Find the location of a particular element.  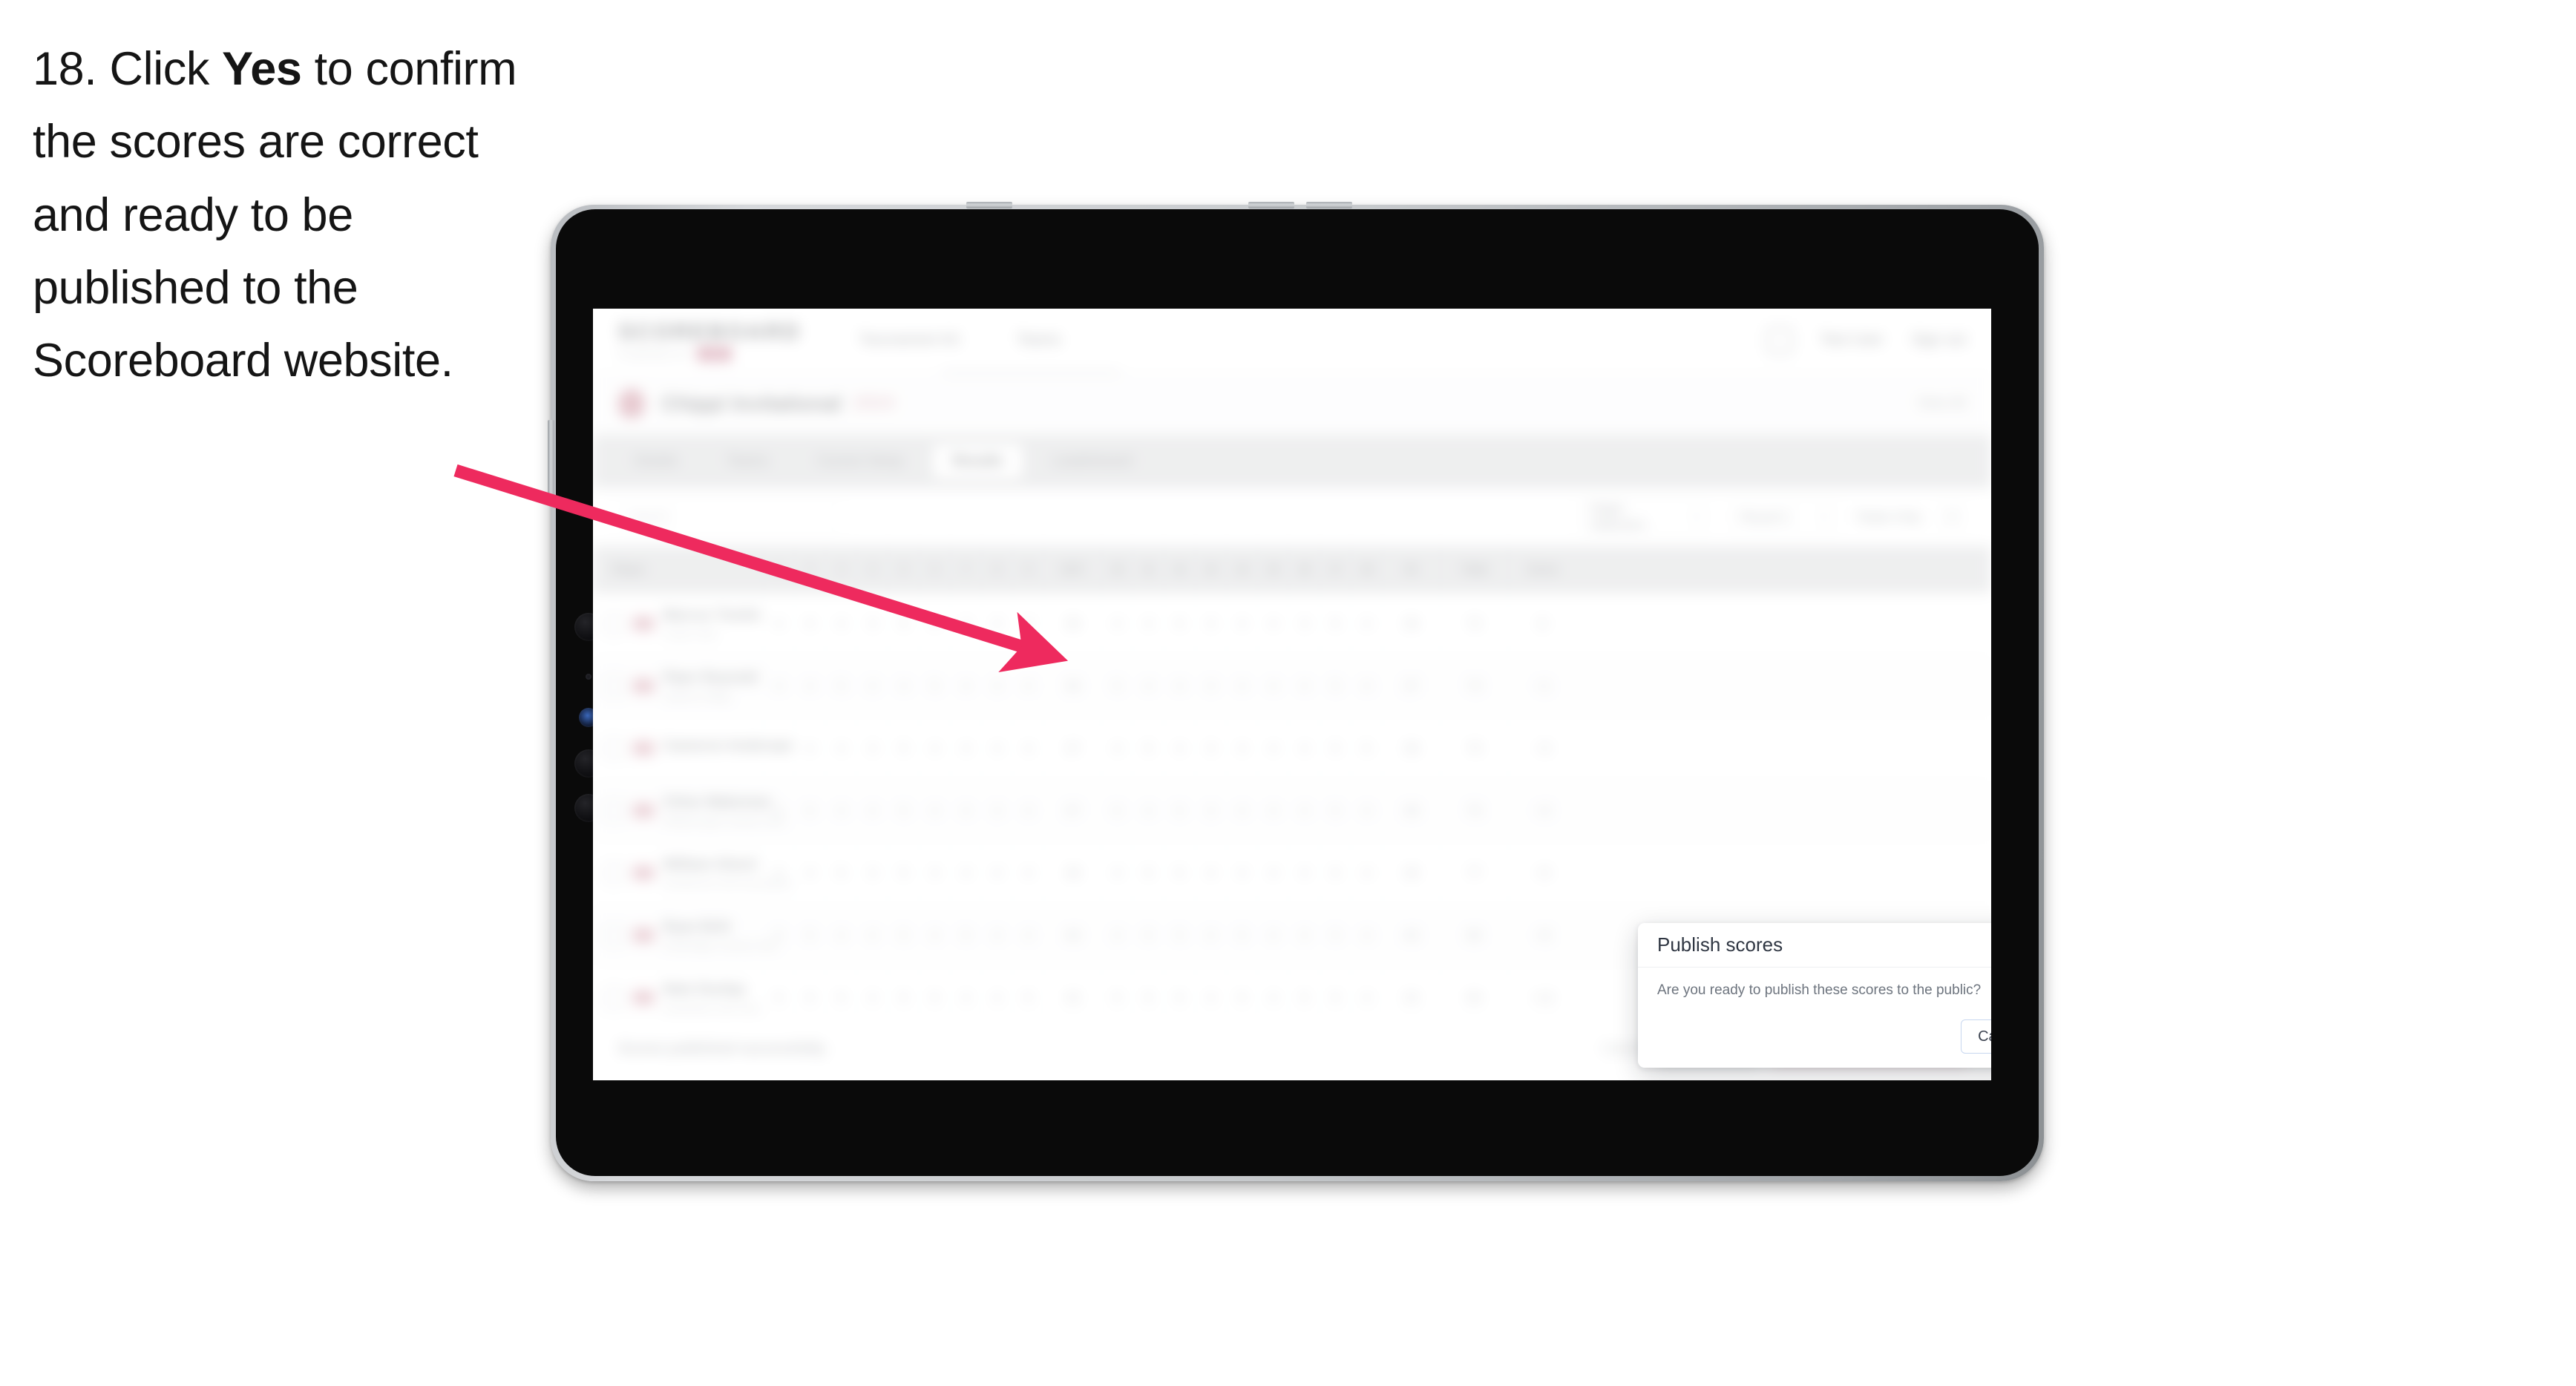

column-header-hole-14: 14 is located at coordinates (1242, 569).